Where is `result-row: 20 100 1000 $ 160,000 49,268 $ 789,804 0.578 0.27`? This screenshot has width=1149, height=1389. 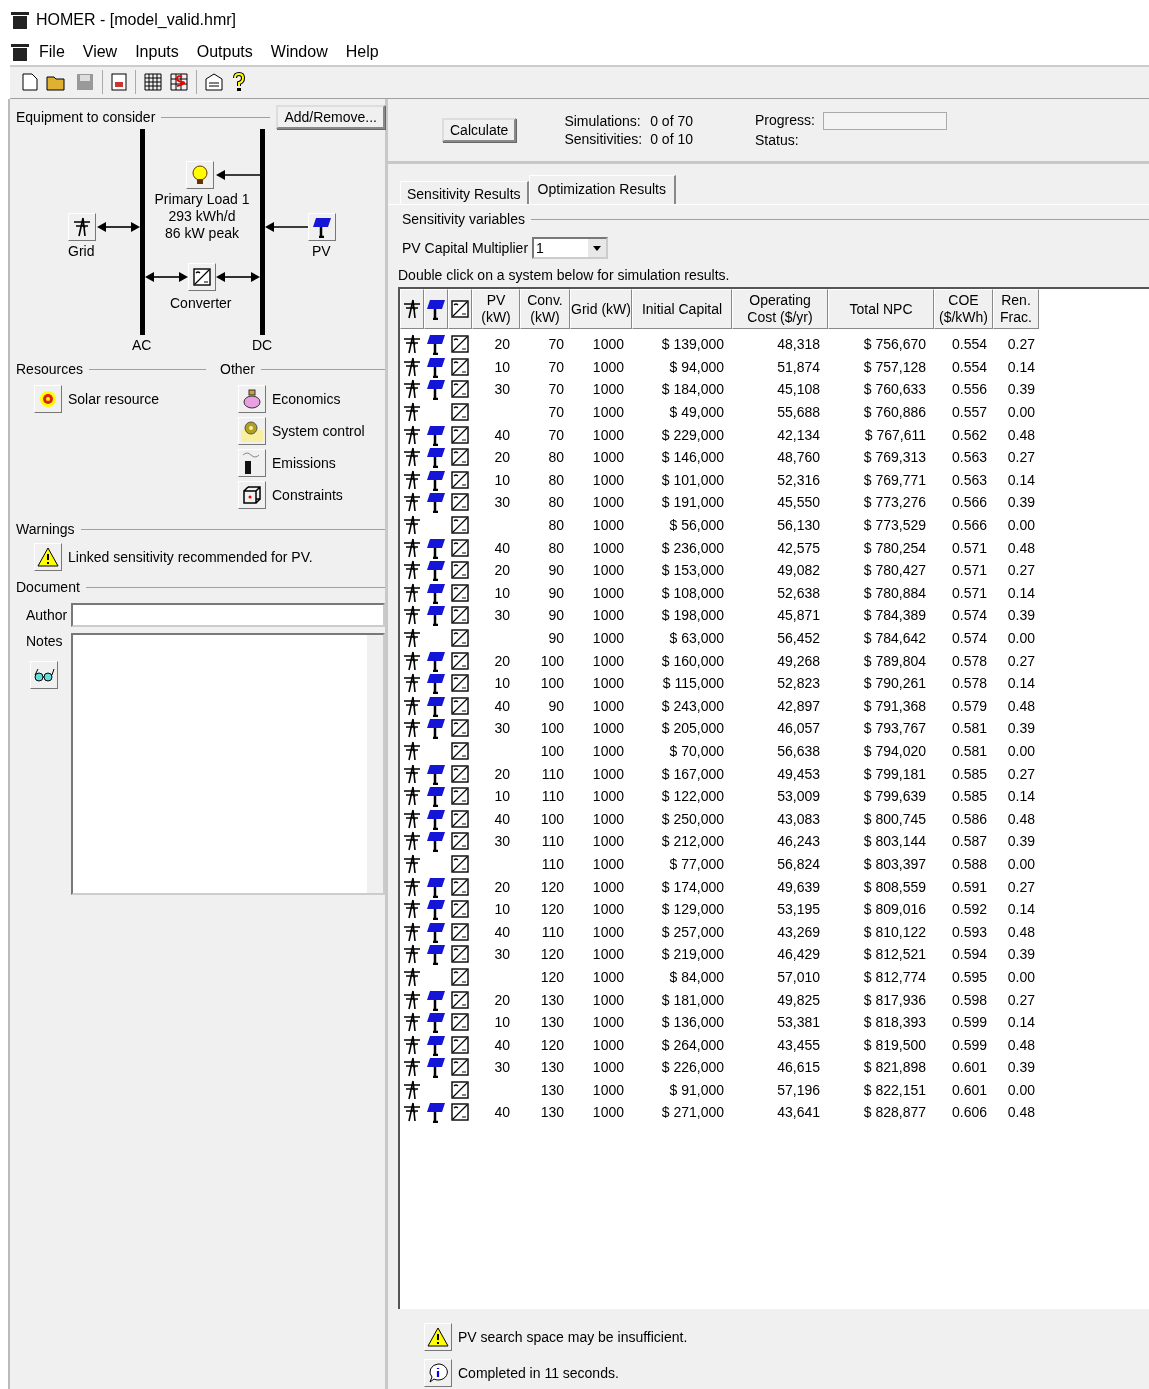 result-row: 20 100 1000 $ 160,000 49,268 $ 789,804 0.578 0.27 is located at coordinates (774, 660).